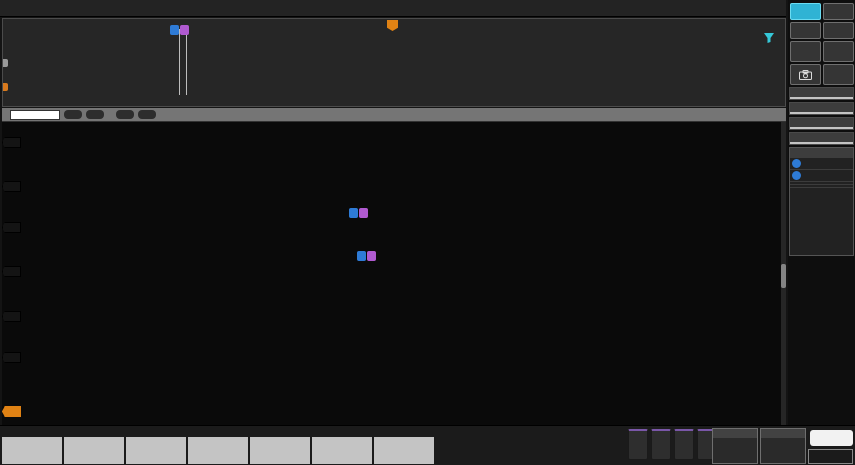 The height and width of the screenshot is (465, 855). I want to click on ch1-badge-title, so click(32, 432).